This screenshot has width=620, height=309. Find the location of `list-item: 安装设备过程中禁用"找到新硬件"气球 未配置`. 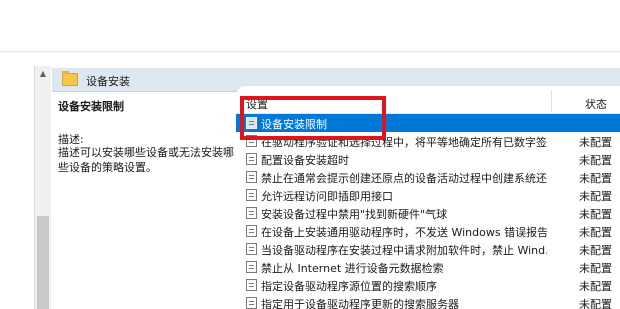

list-item: 安装设备过程中禁用"找到新硬件"气球 未配置 is located at coordinates (428, 213).